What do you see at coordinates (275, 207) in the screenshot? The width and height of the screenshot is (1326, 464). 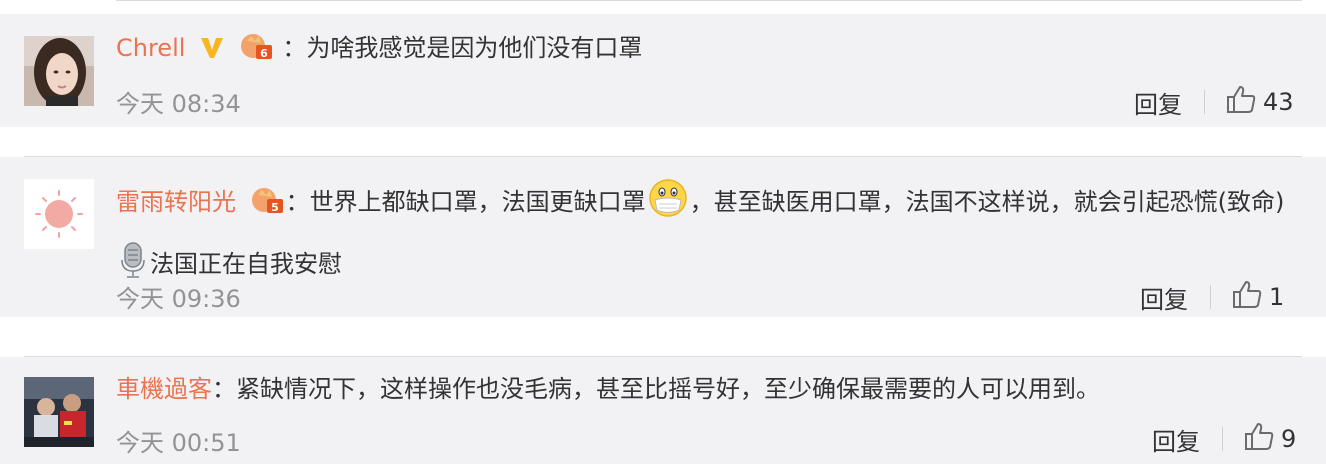 I see `svg-text: 5` at bounding box center [275, 207].